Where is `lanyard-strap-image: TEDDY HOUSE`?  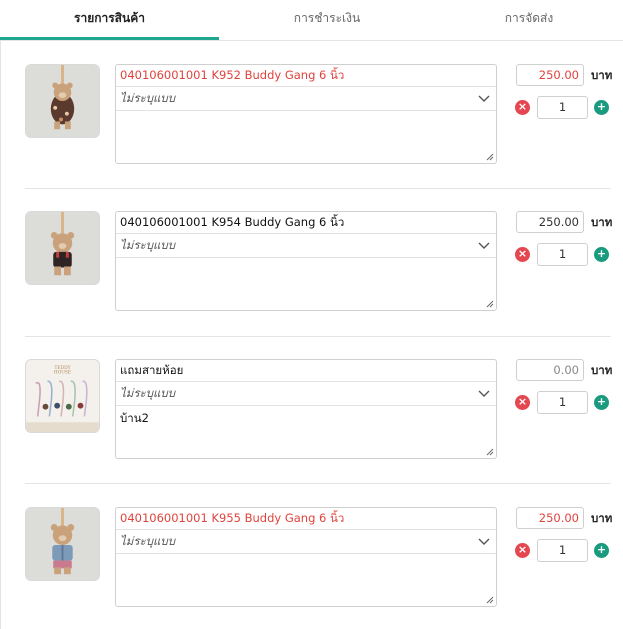 lanyard-strap-image: TEDDY HOUSE is located at coordinates (62, 396).